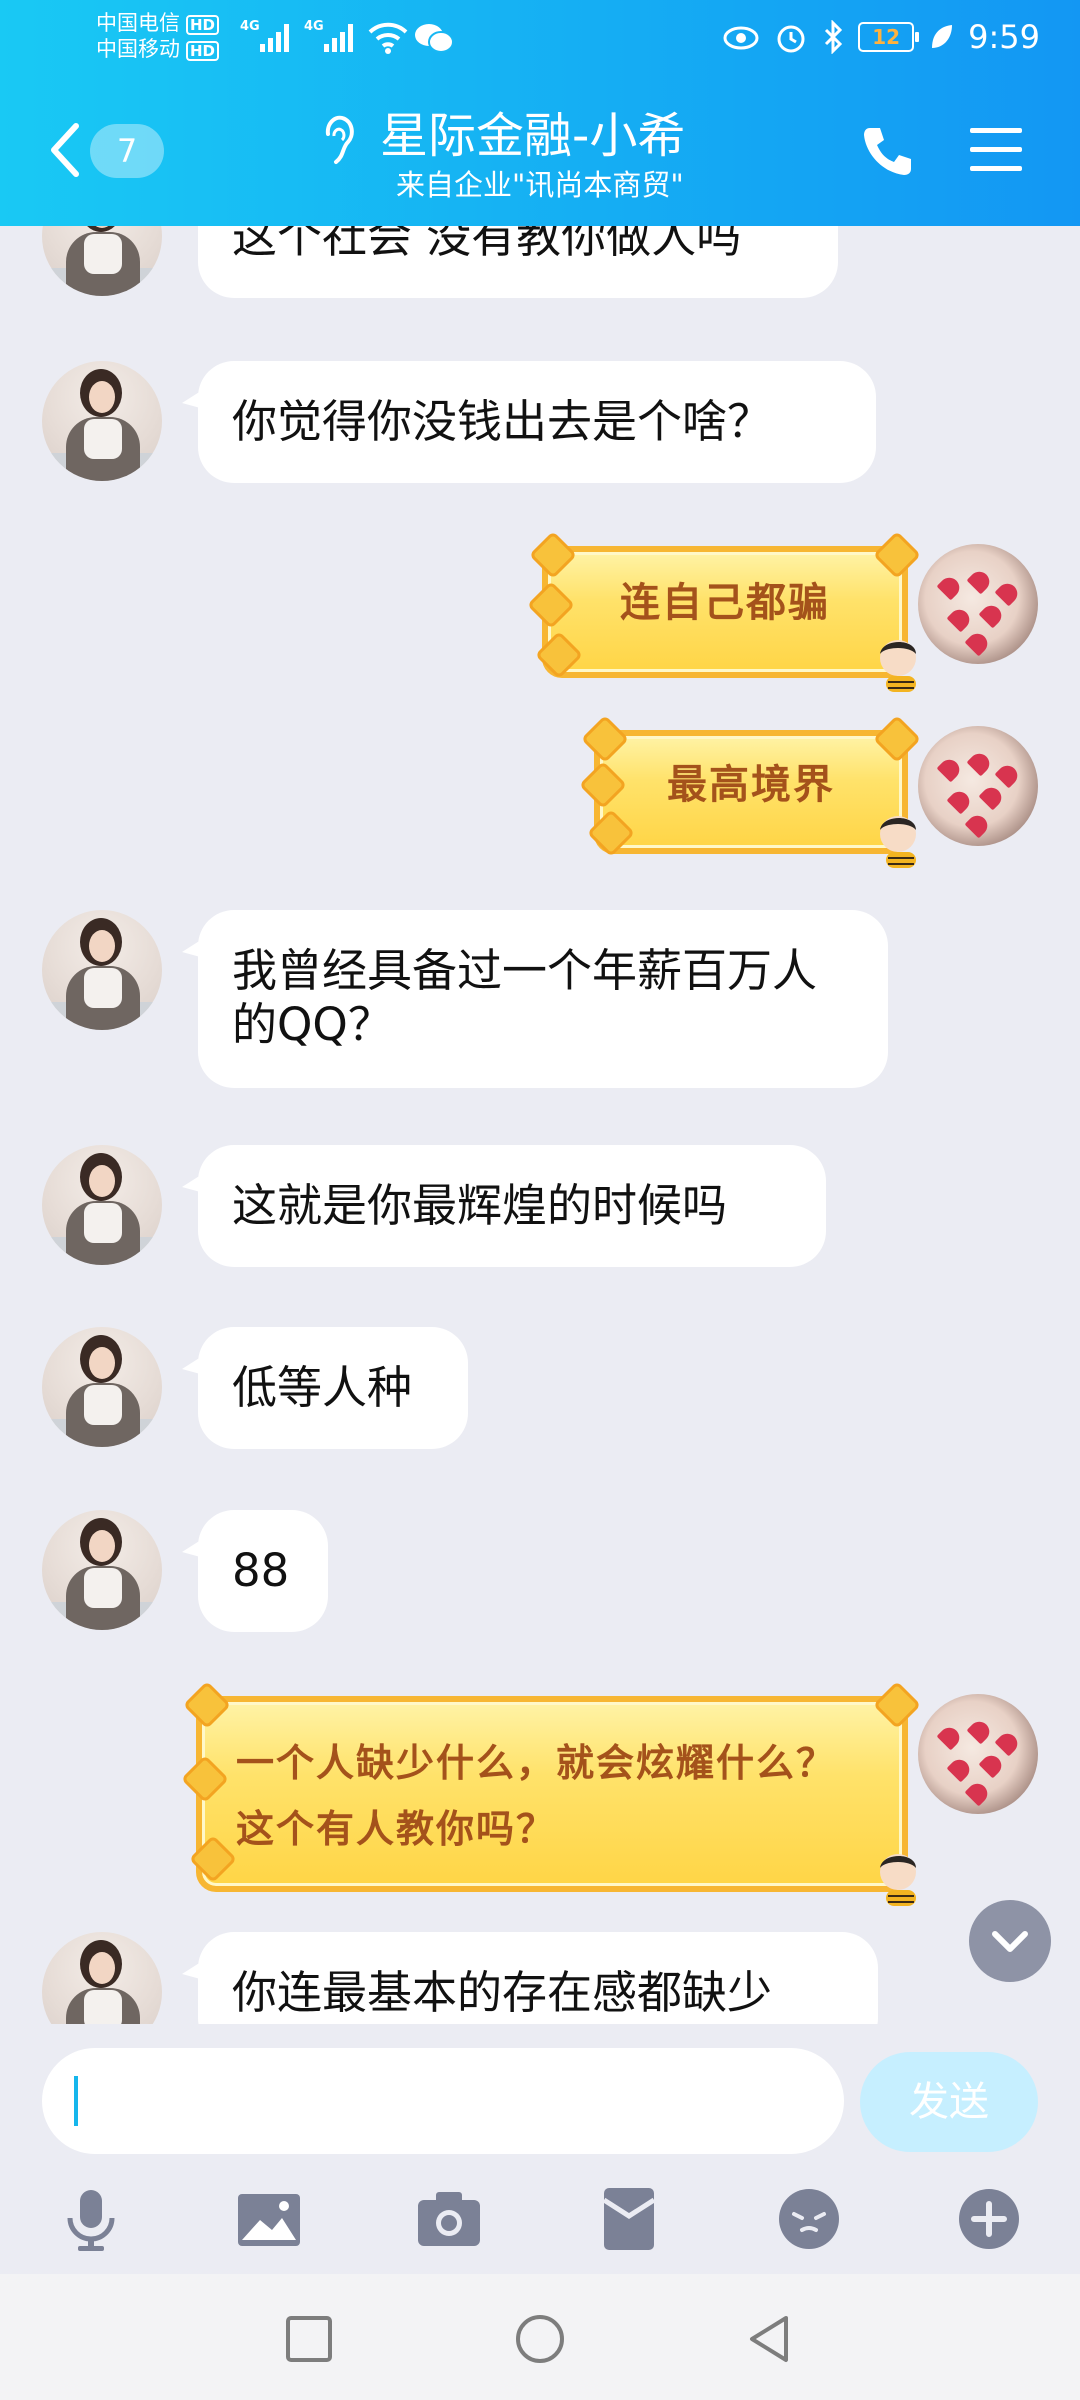 The image size is (1080, 2400). What do you see at coordinates (1004, 37) in the screenshot?
I see `clock: 9:59` at bounding box center [1004, 37].